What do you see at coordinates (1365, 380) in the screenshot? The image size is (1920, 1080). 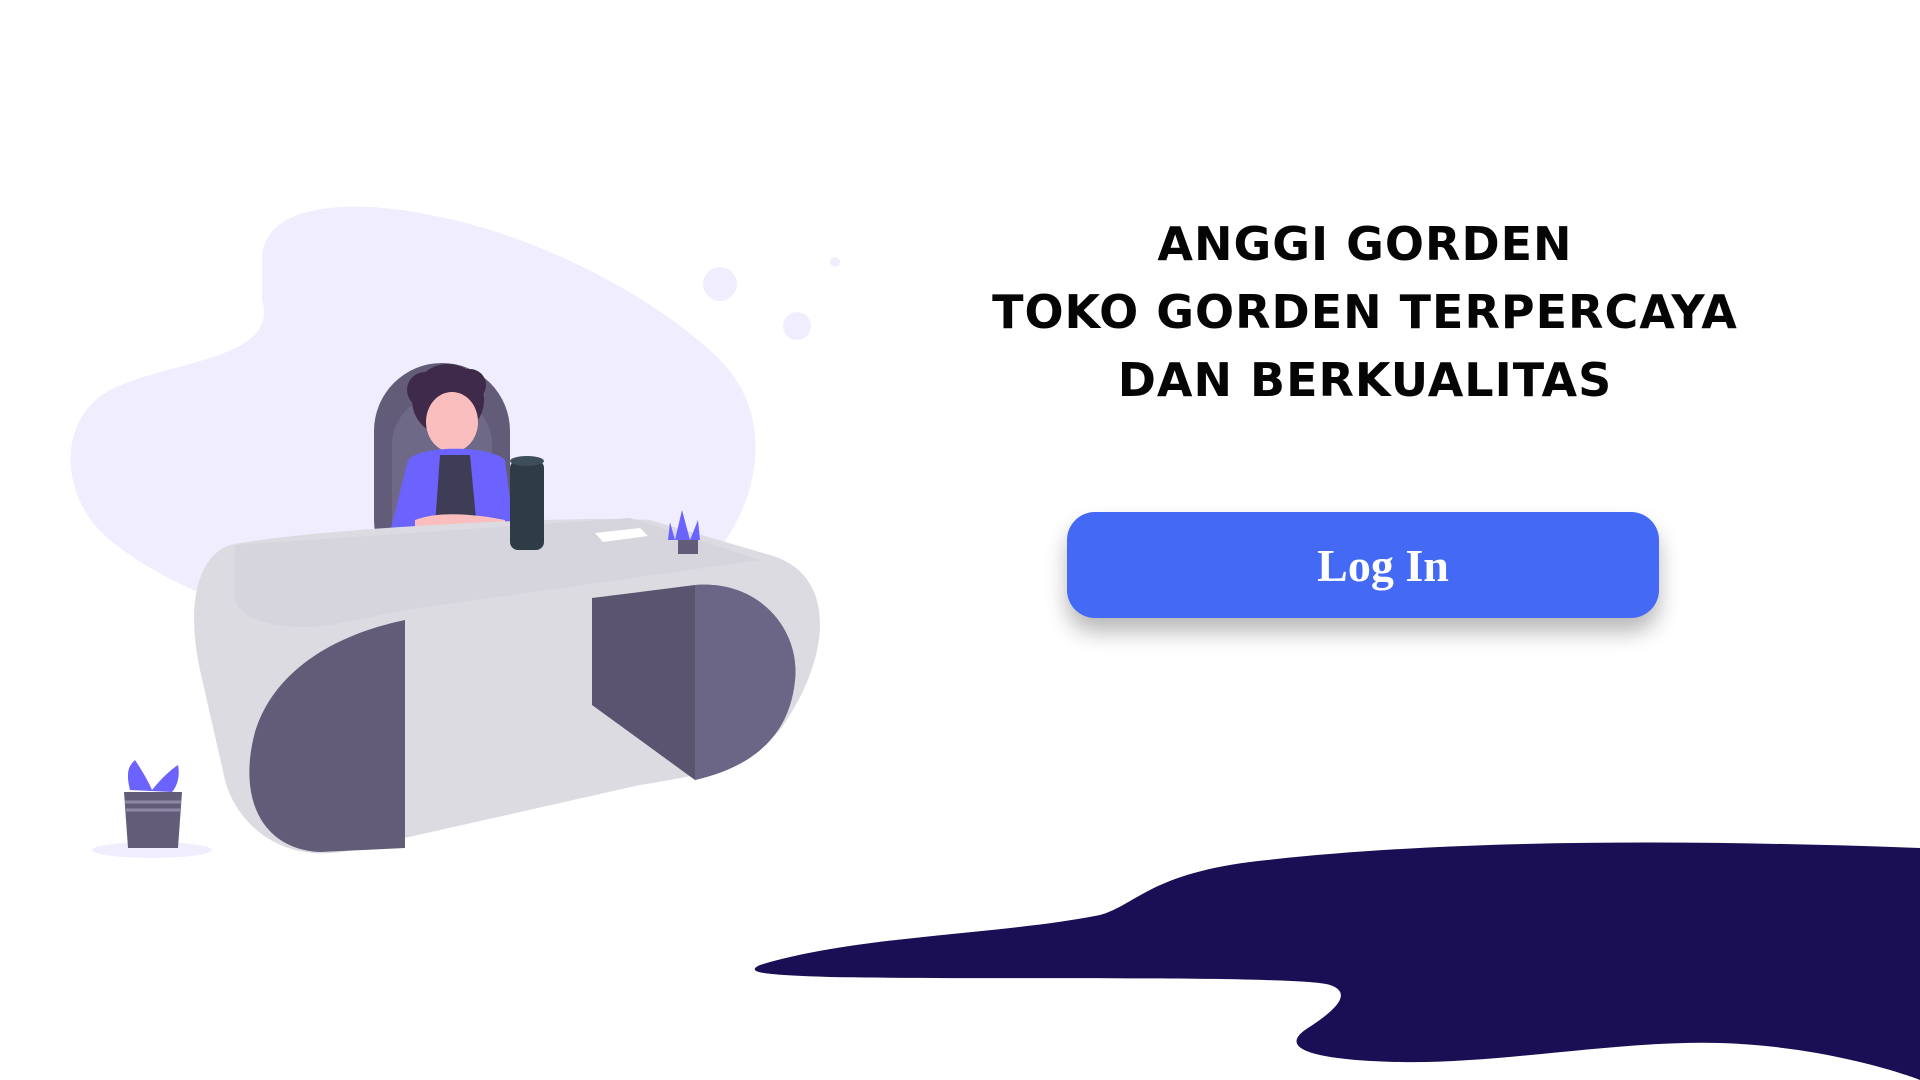 I see `title-line-tagline-2: DAN BERKUALITAS` at bounding box center [1365, 380].